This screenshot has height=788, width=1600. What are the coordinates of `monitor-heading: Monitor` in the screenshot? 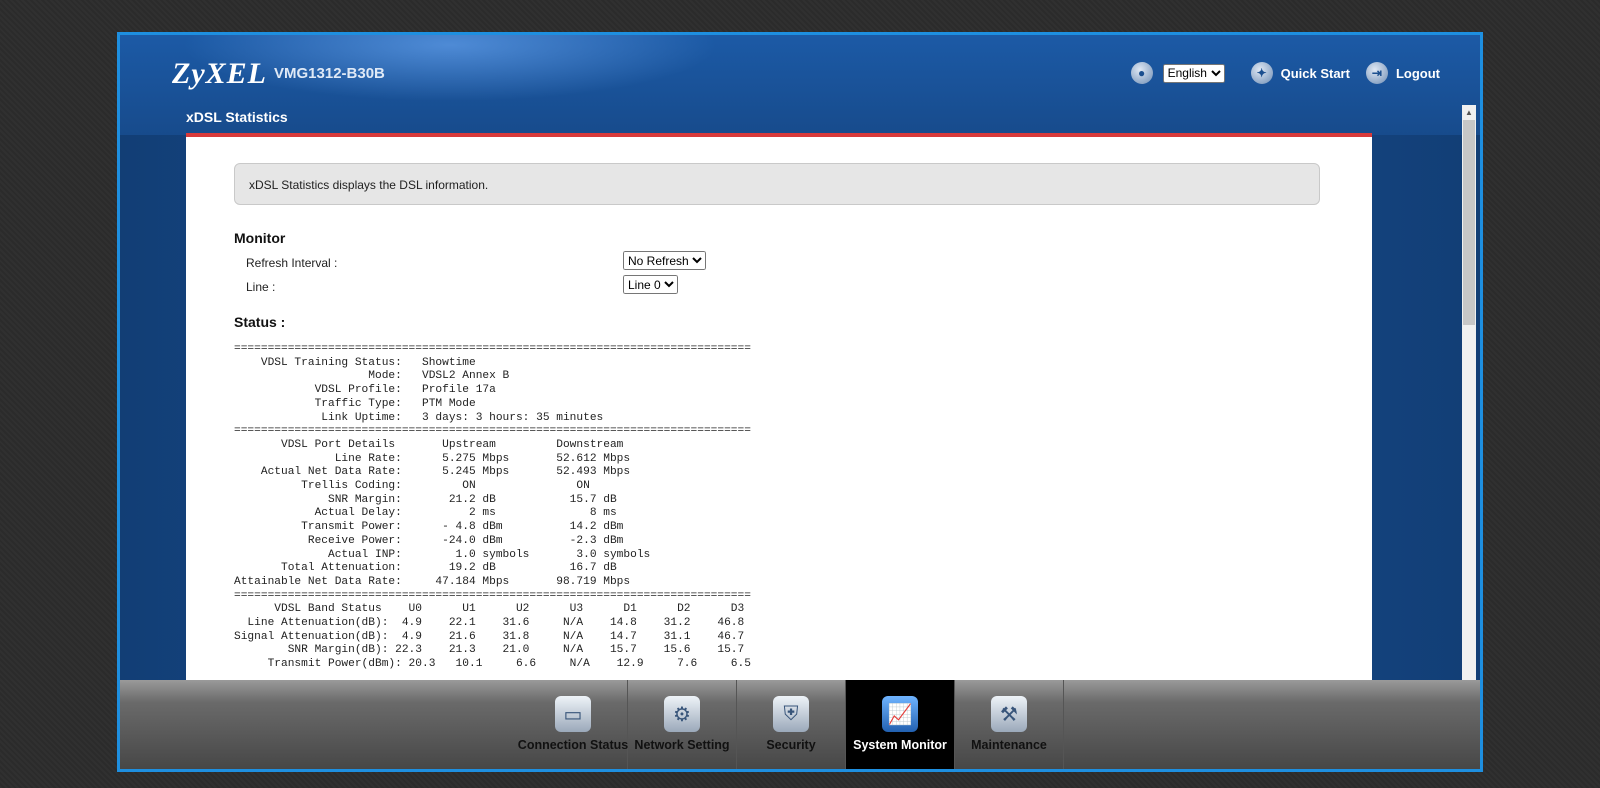 It's located at (260, 238).